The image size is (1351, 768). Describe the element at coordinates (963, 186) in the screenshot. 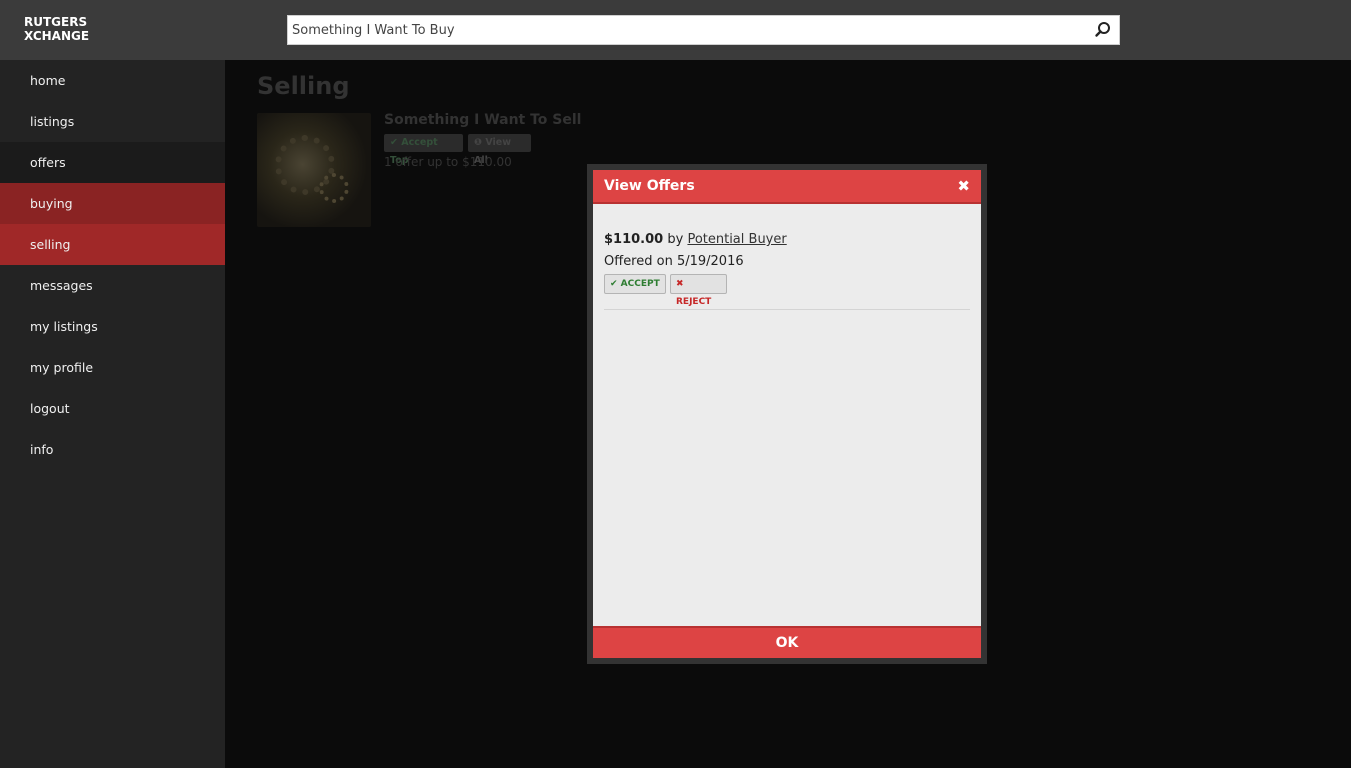

I see `close-icon: ✖` at that location.